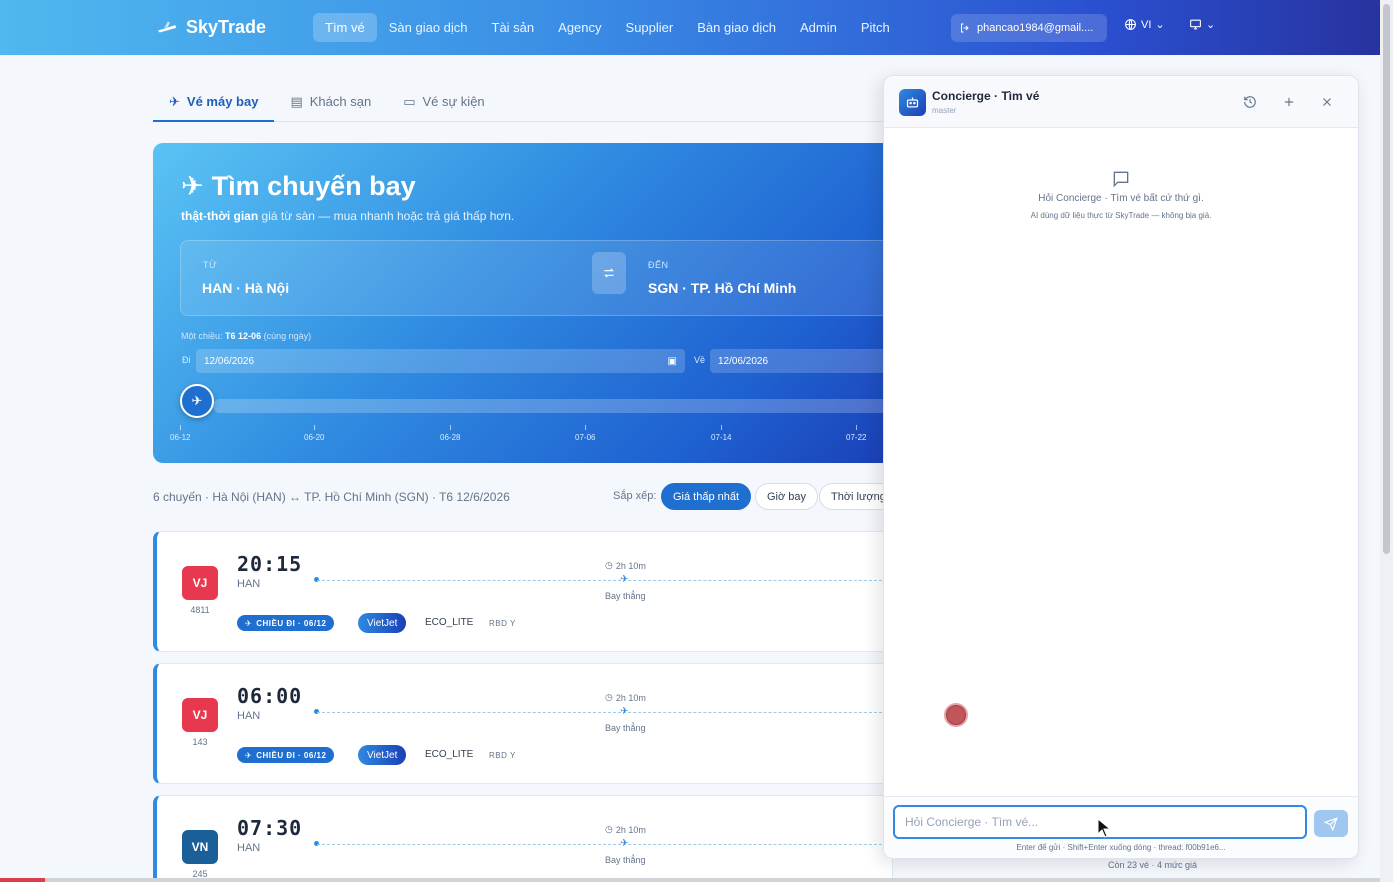 The width and height of the screenshot is (1393, 882). I want to click on nav-tim-ve: Tìm vé, so click(345, 27).